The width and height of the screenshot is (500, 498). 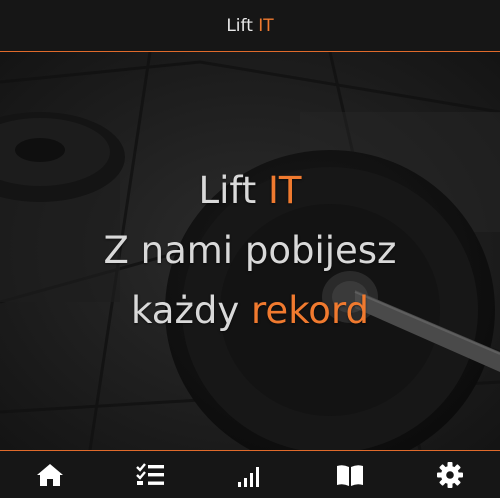 I want to click on nav-home, so click(x=50, y=475).